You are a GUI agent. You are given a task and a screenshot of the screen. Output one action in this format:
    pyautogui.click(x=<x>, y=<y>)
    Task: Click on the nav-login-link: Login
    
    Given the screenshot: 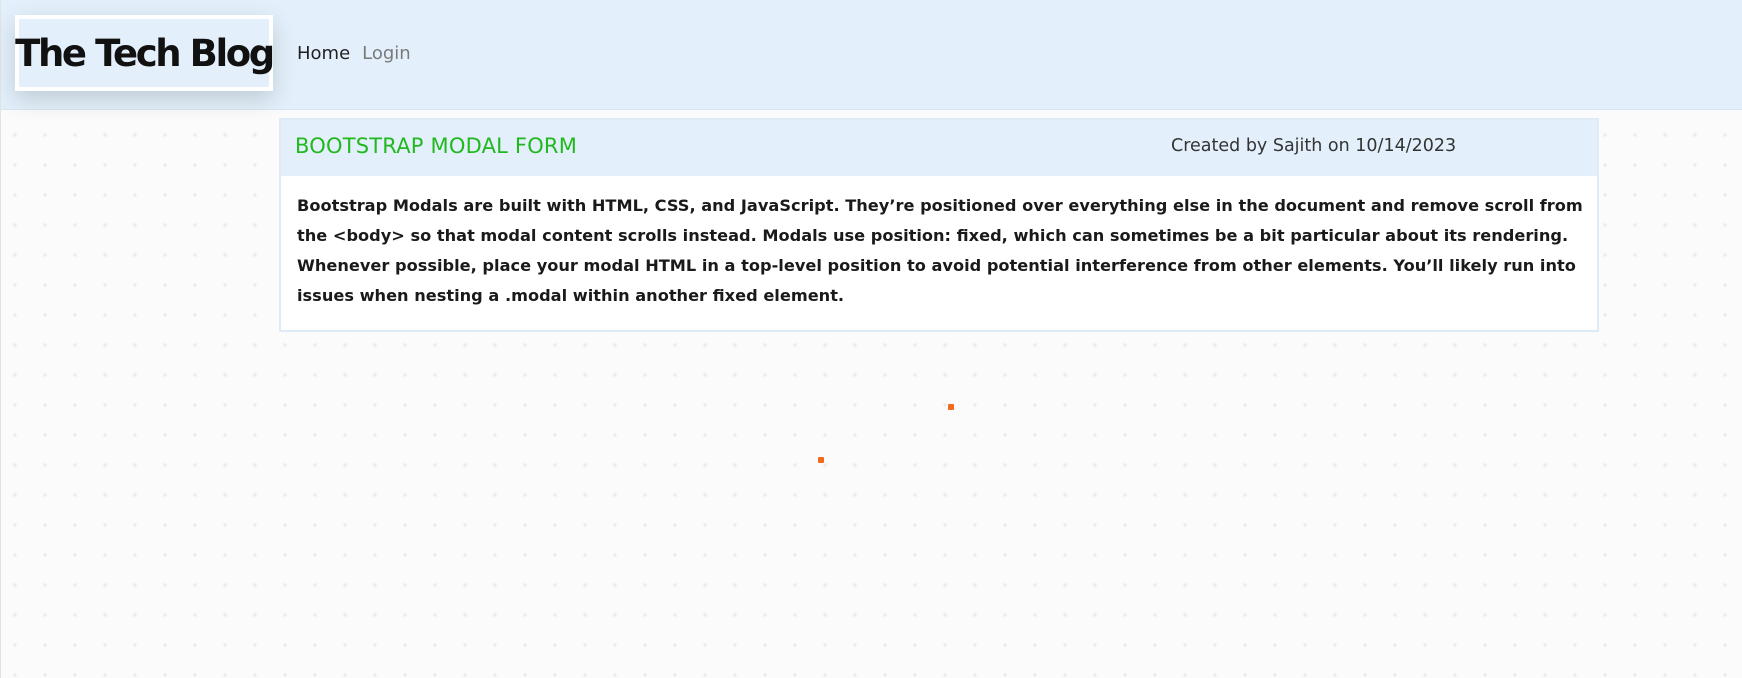 What is the action you would take?
    pyautogui.click(x=386, y=53)
    